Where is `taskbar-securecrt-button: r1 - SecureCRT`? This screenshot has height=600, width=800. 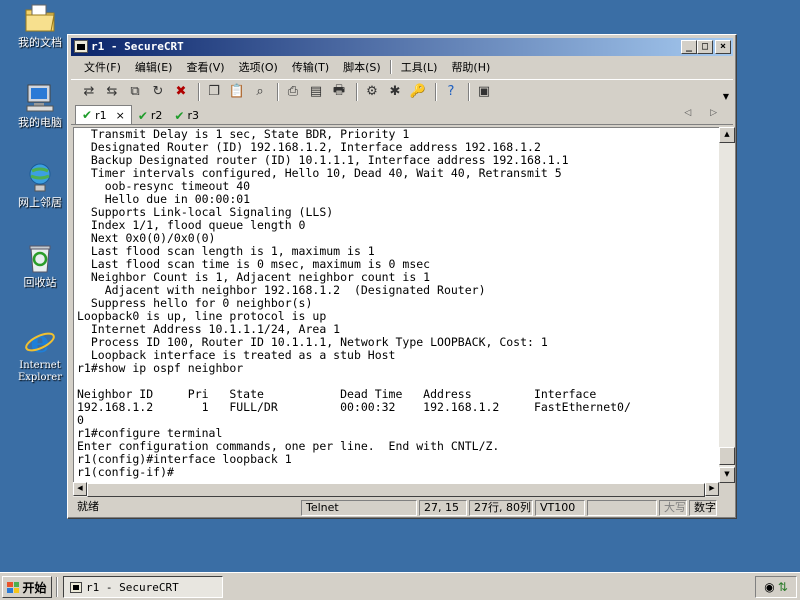 taskbar-securecrt-button: r1 - SecureCRT is located at coordinates (143, 587).